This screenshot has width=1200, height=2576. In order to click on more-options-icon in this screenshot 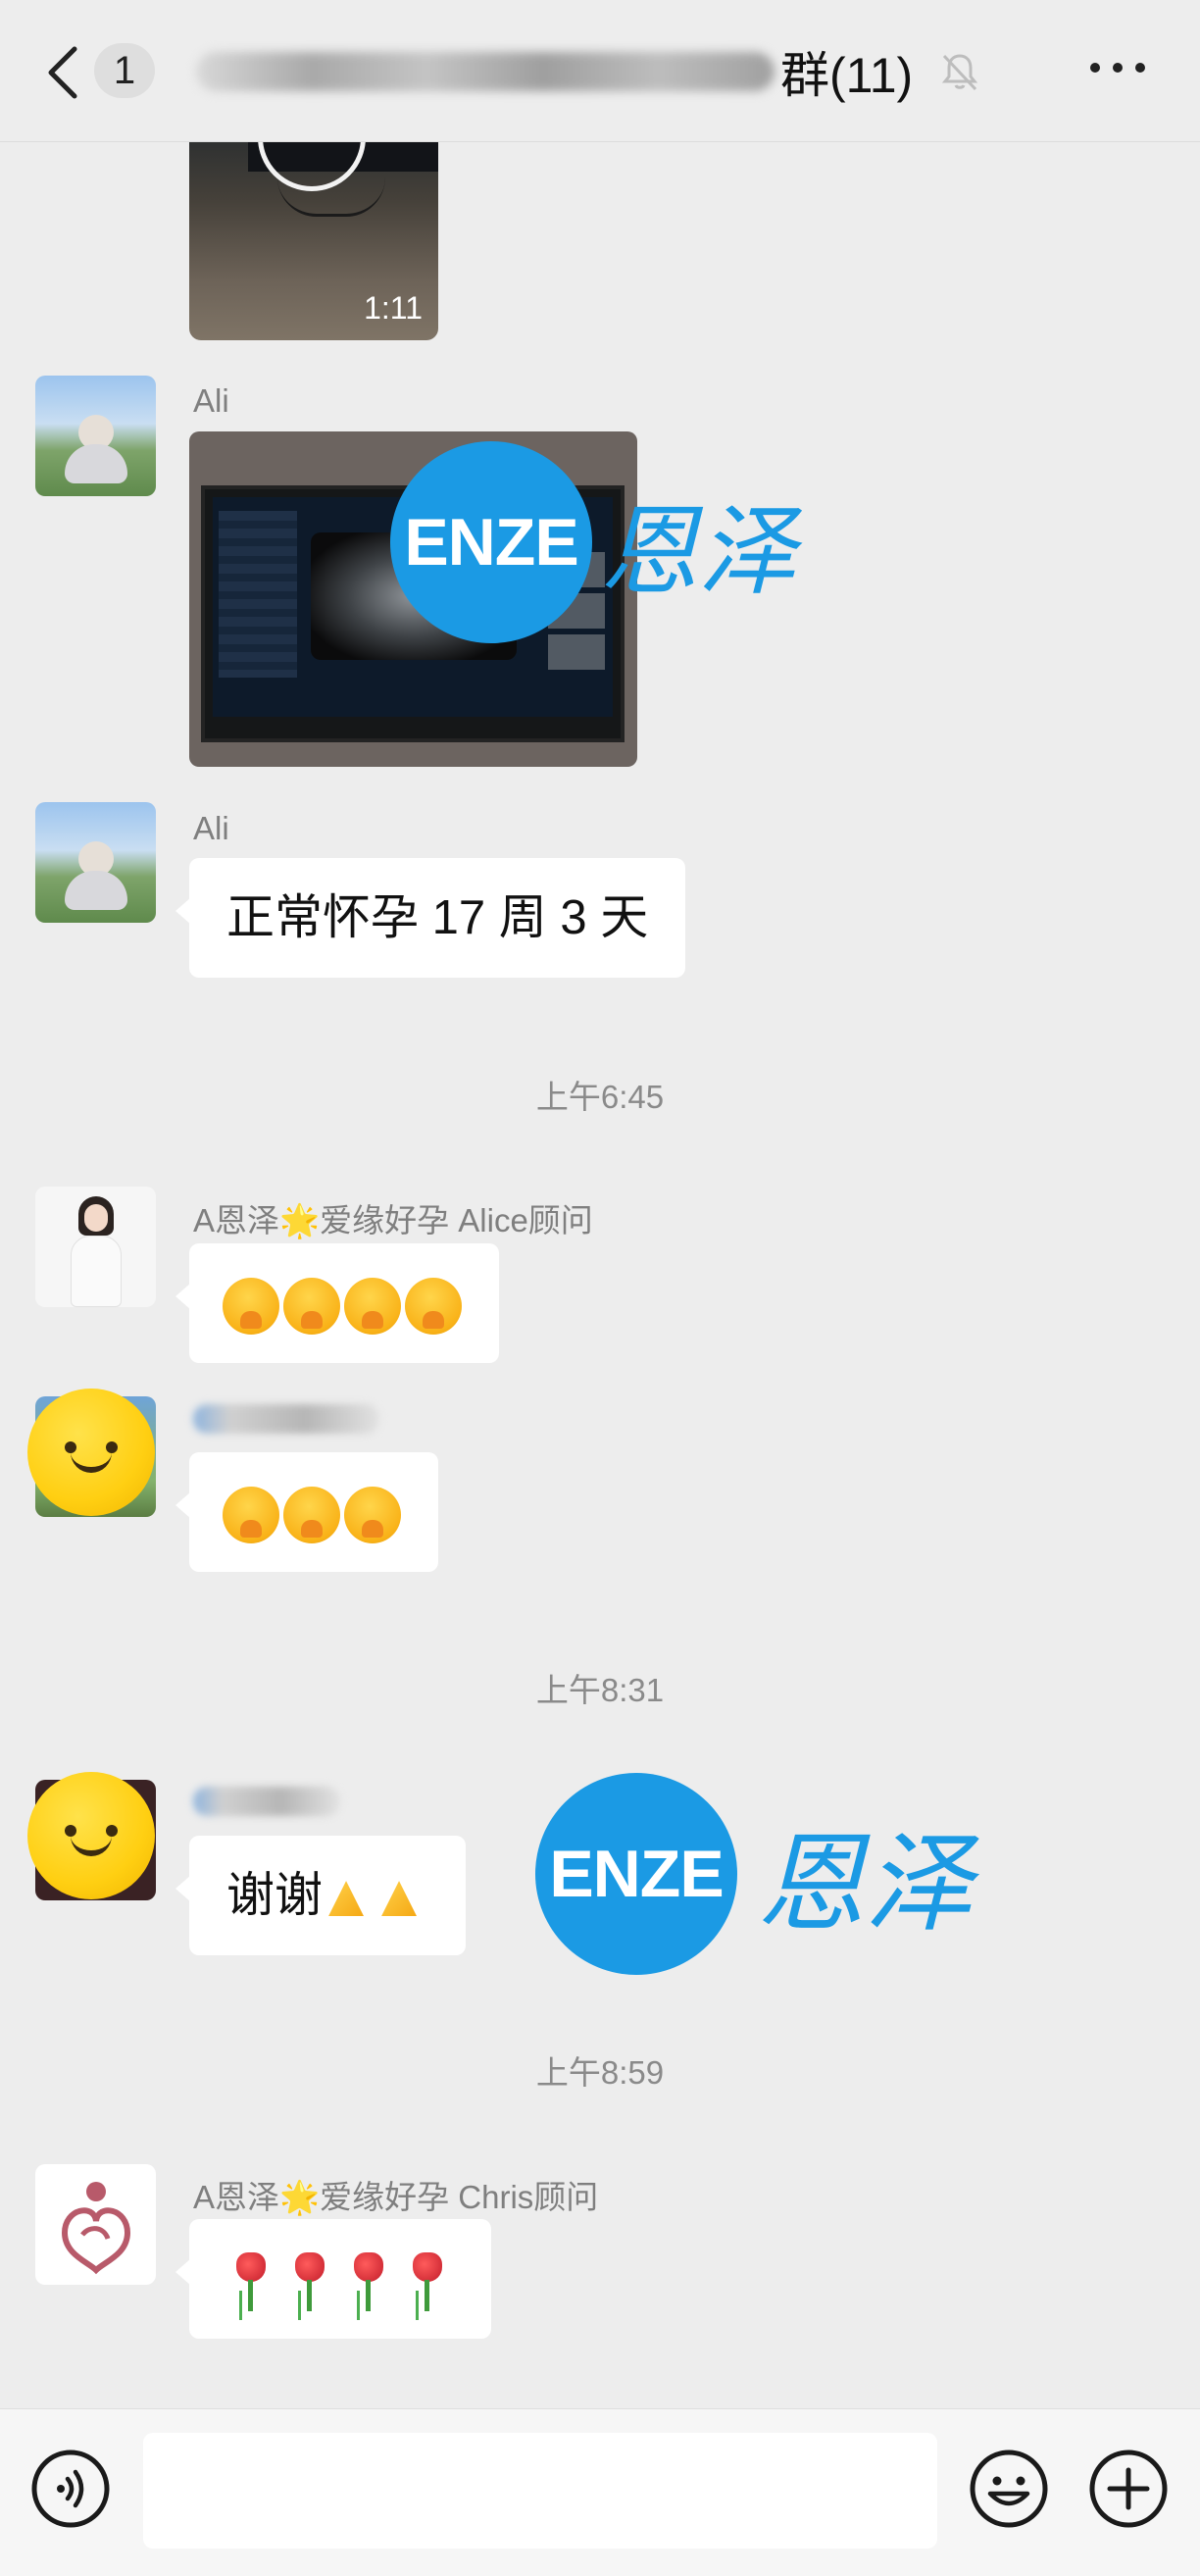, I will do `click(1117, 68)`.